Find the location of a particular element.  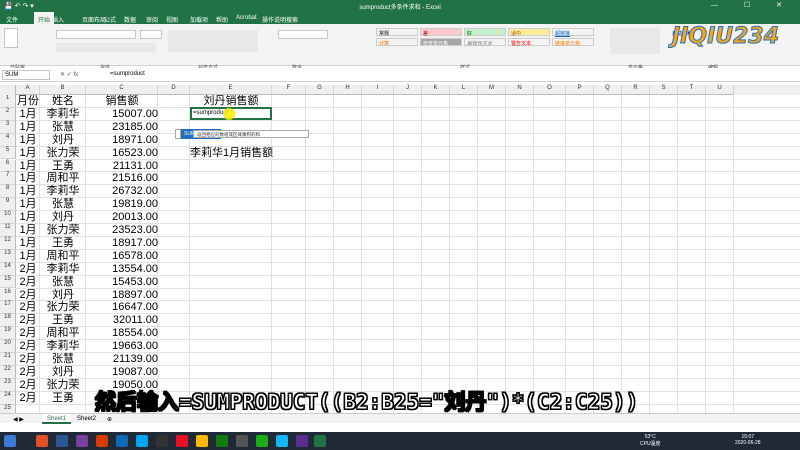

row-header: 10 is located at coordinates (8, 217).